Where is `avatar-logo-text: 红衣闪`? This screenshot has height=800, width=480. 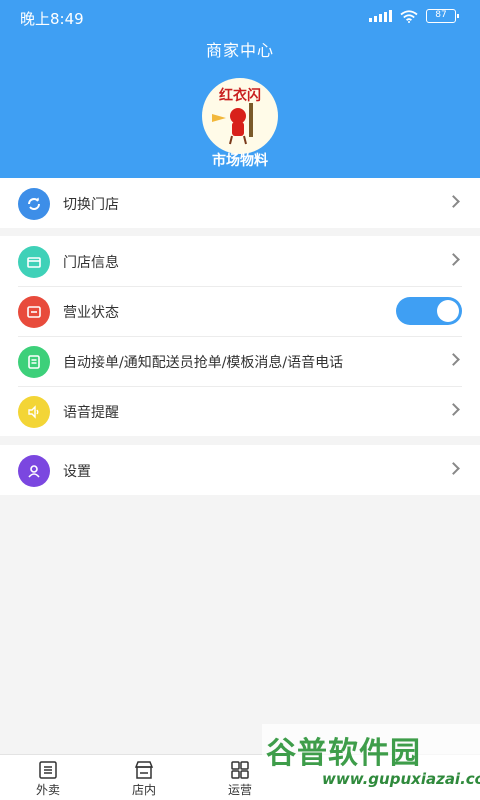
avatar-logo-text: 红衣闪 is located at coordinates (240, 95).